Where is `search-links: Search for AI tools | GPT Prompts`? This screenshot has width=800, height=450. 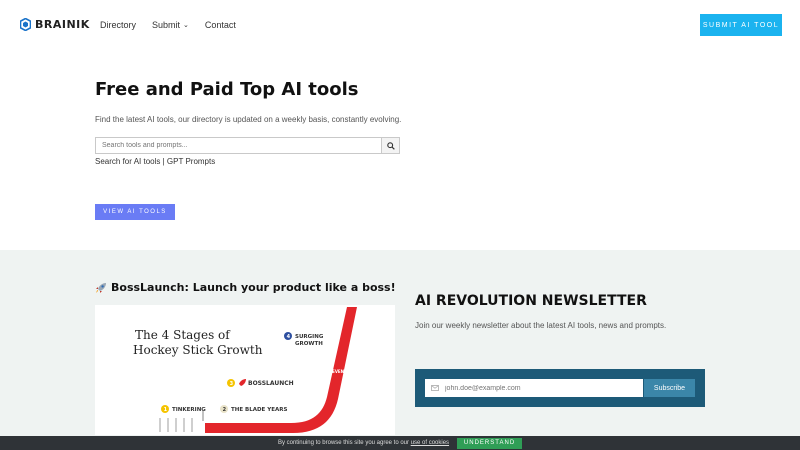 search-links: Search for AI tools | GPT Prompts is located at coordinates (155, 161).